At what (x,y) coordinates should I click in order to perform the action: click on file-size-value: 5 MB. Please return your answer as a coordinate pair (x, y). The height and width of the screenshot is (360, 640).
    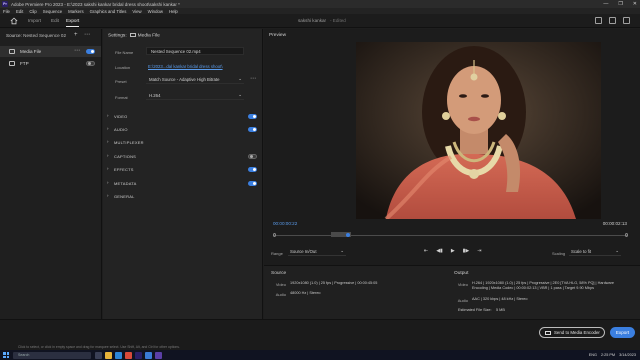
    Looking at the image, I should click on (500, 310).